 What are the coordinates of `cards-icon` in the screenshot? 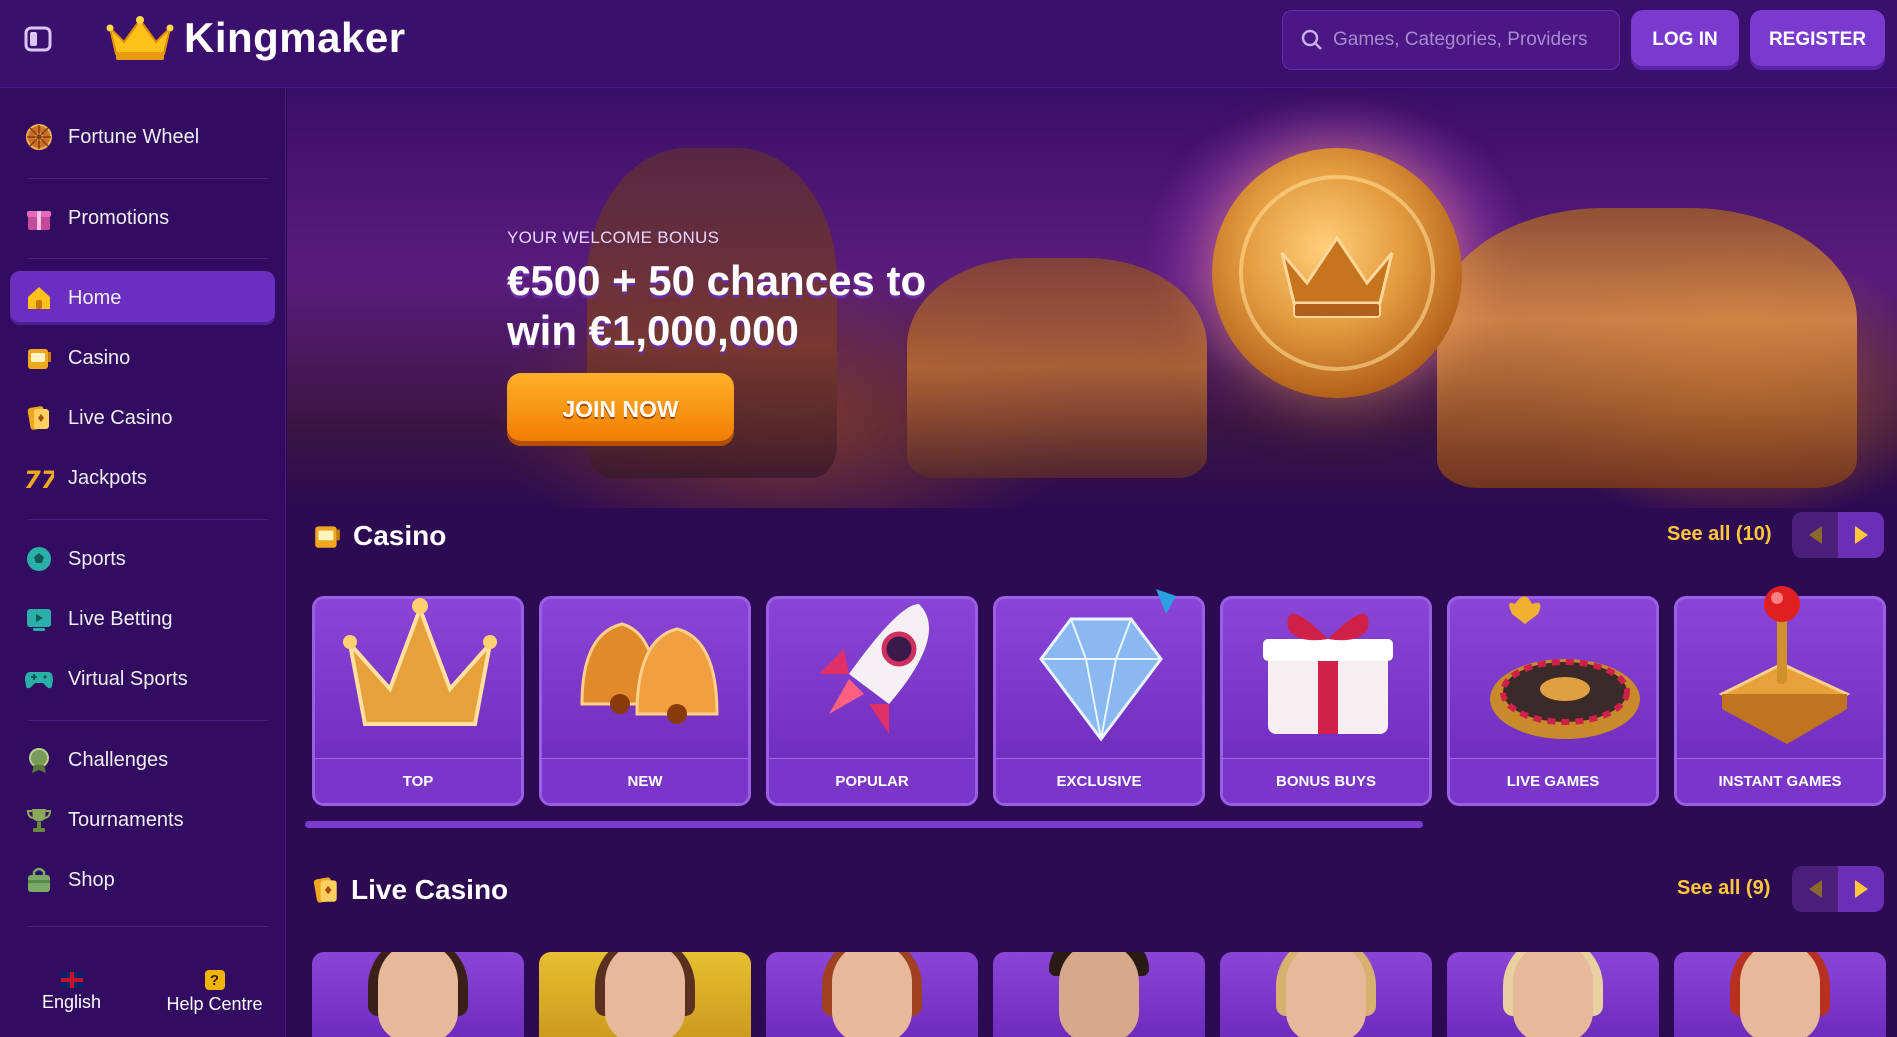 It's located at (39, 418).